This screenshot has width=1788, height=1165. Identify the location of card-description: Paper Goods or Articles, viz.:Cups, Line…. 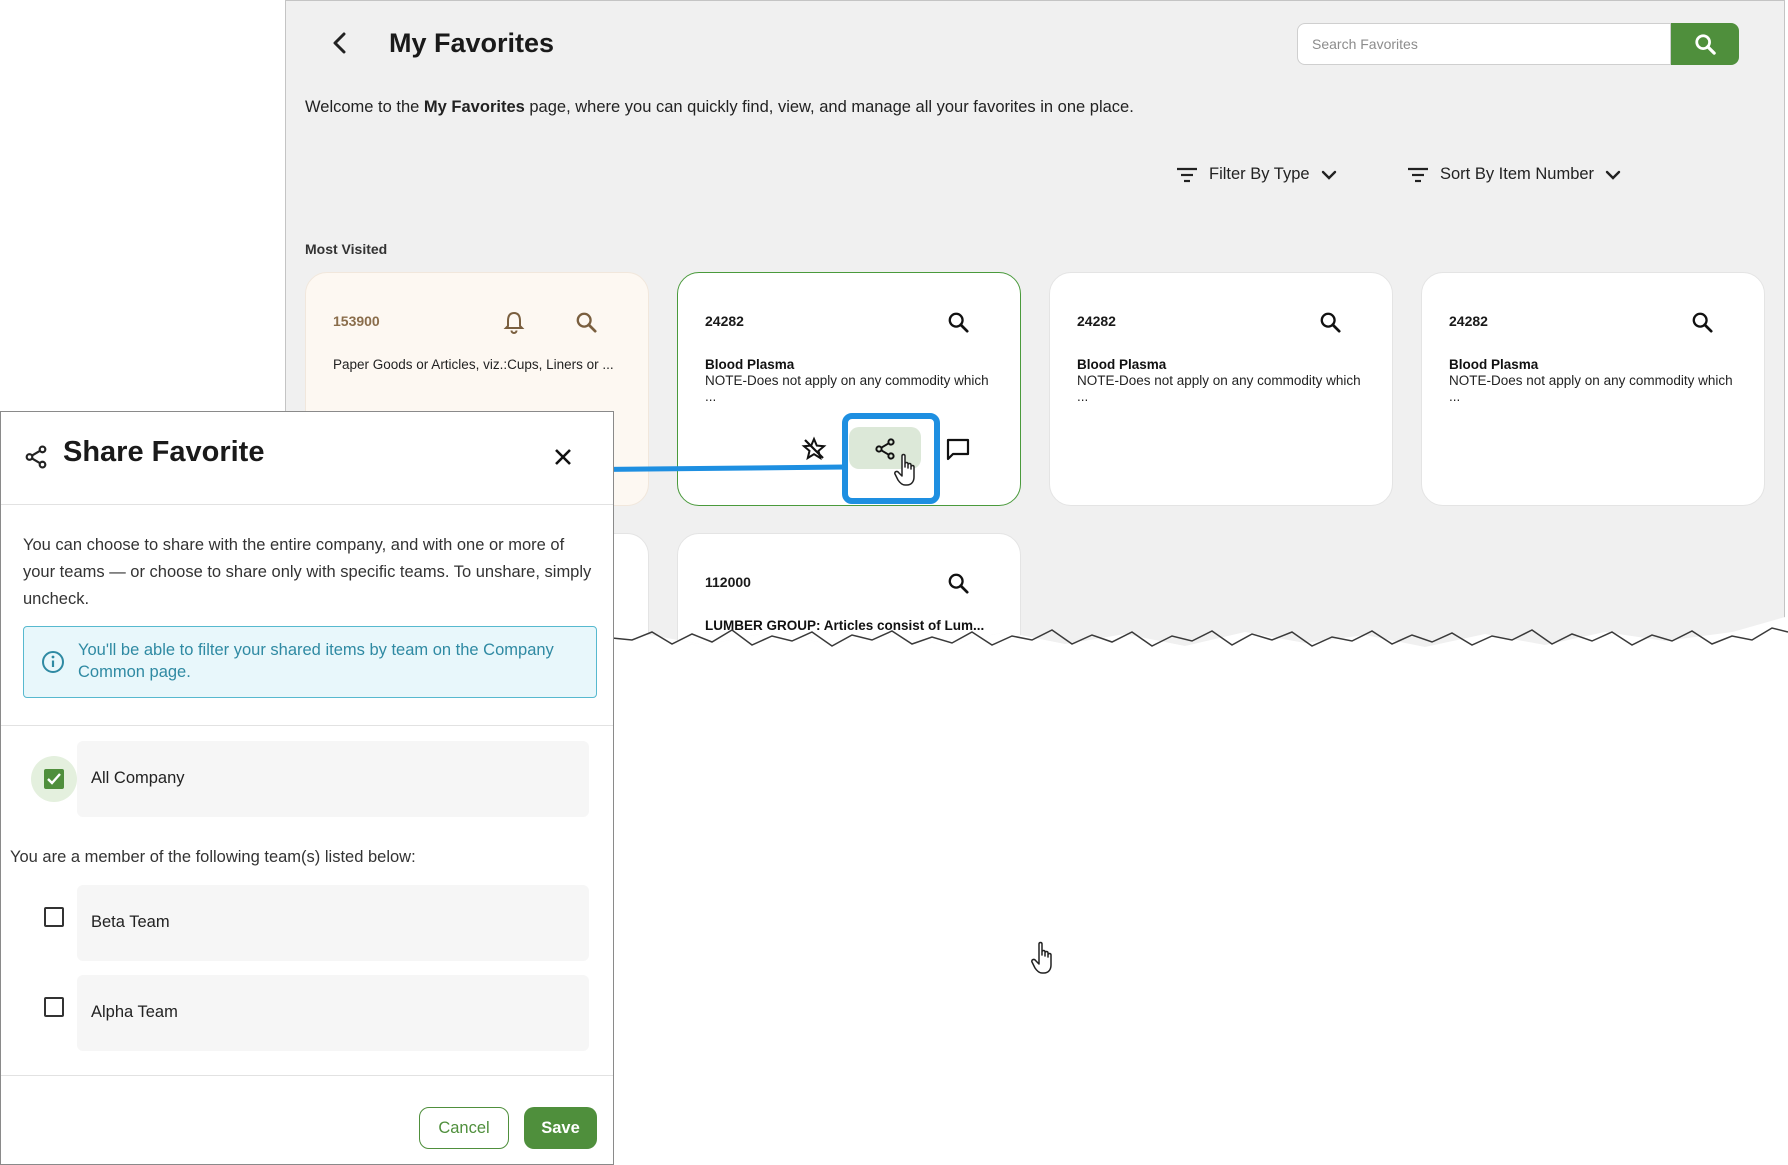
(473, 364).